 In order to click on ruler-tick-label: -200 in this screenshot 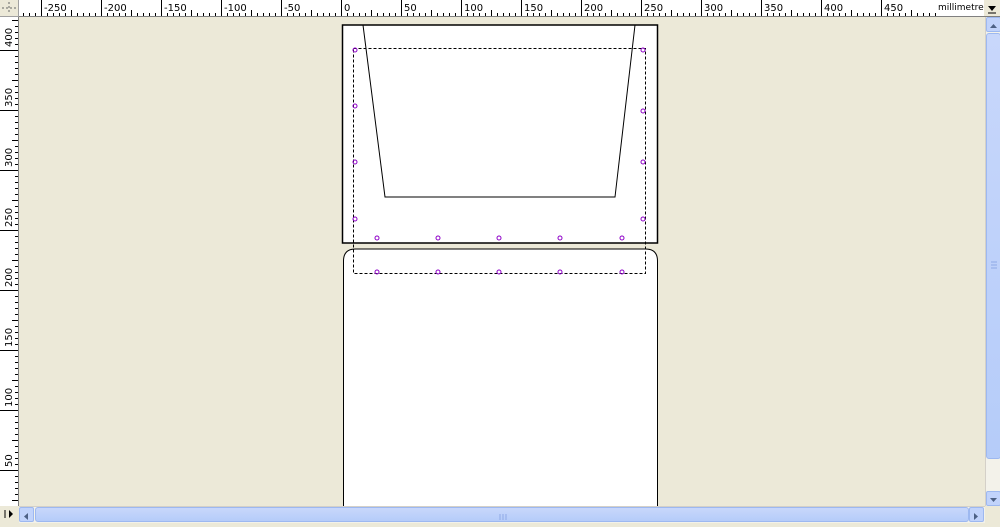, I will do `click(115, 8)`.